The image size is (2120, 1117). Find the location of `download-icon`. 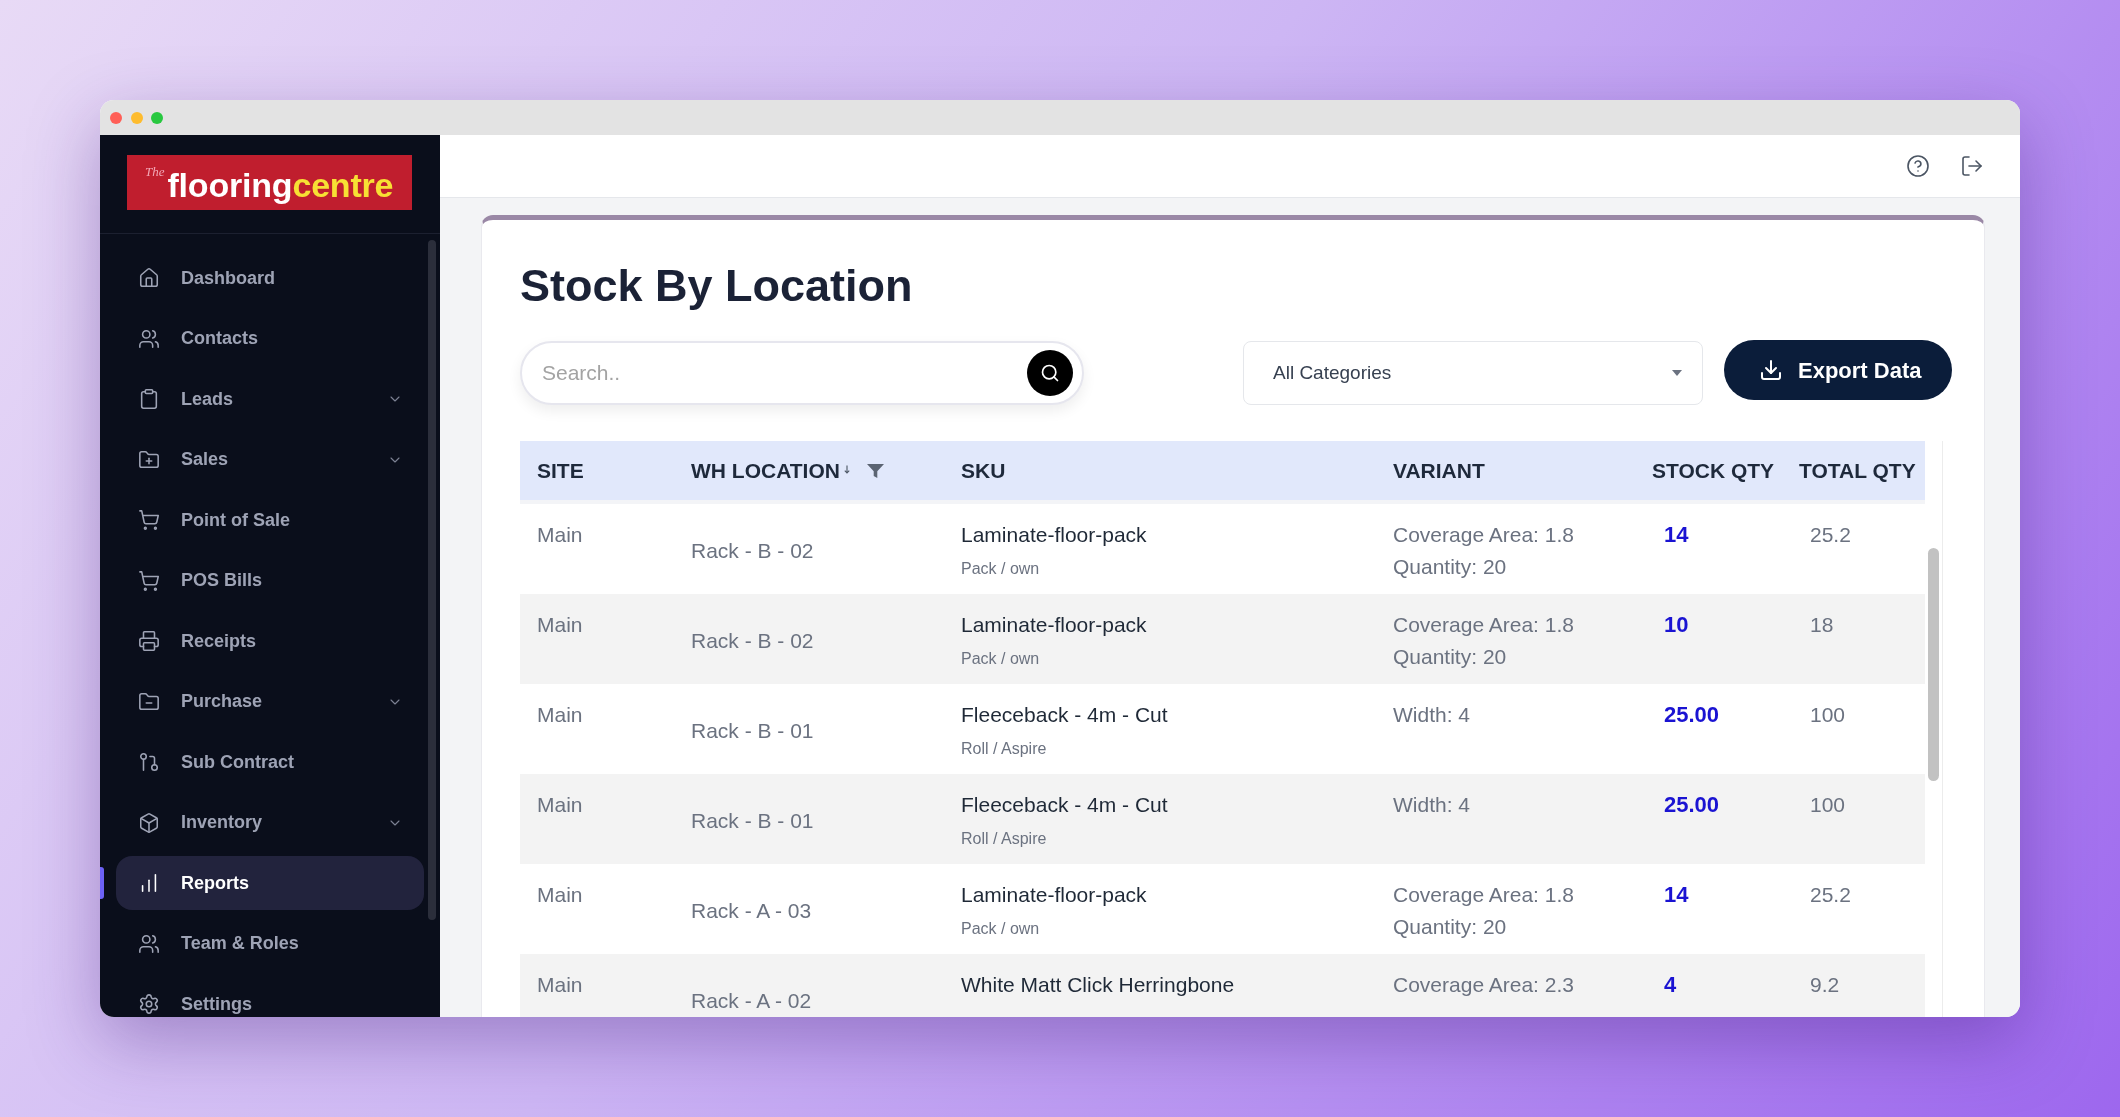

download-icon is located at coordinates (1771, 370).